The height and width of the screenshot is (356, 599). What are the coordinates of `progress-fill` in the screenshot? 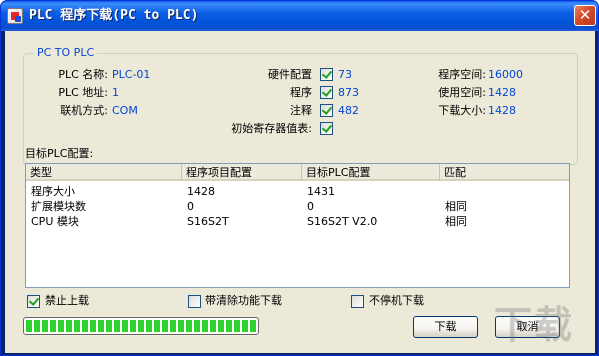 It's located at (141, 326).